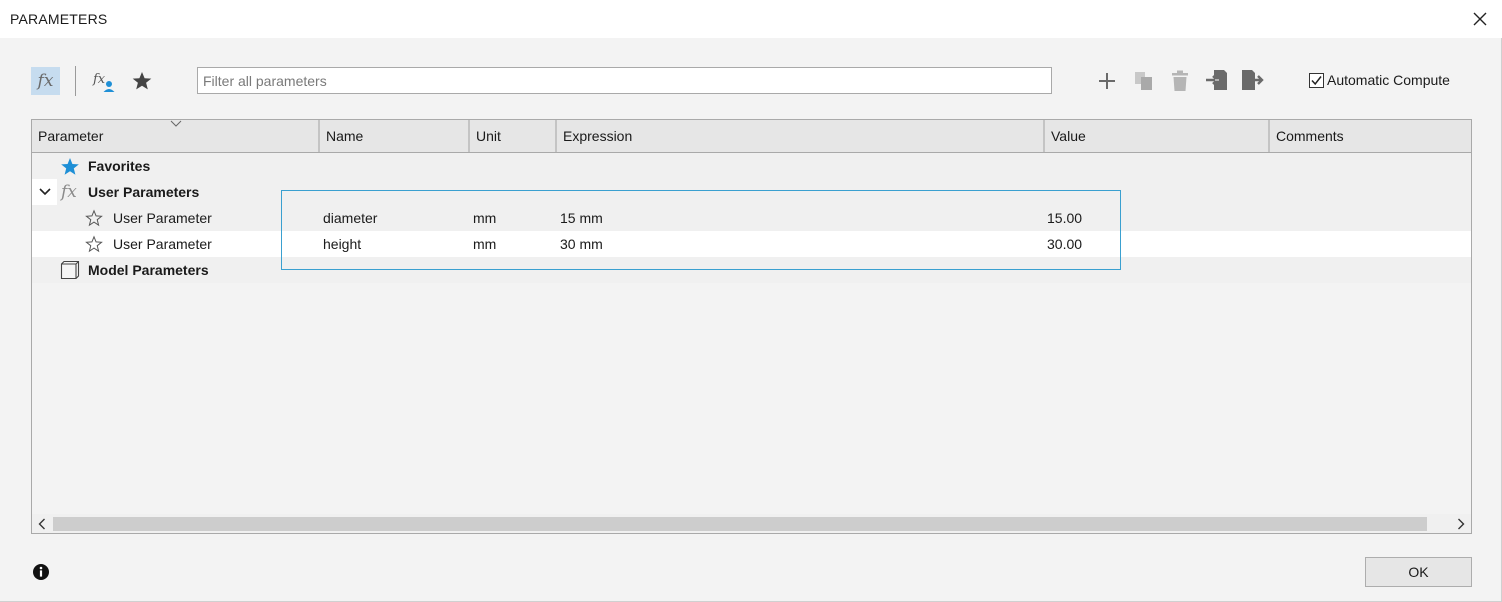  What do you see at coordinates (581, 244) in the screenshot?
I see `expression-cell: 30 mm` at bounding box center [581, 244].